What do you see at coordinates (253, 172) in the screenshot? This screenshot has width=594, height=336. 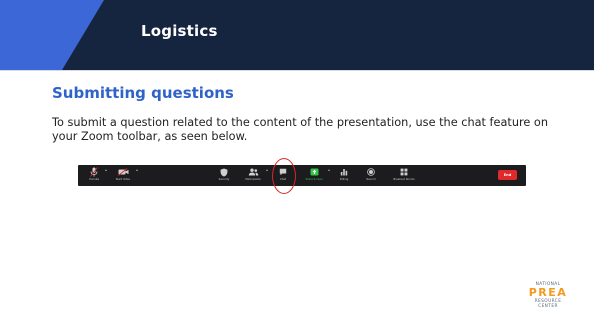 I see `people-icon` at bounding box center [253, 172].